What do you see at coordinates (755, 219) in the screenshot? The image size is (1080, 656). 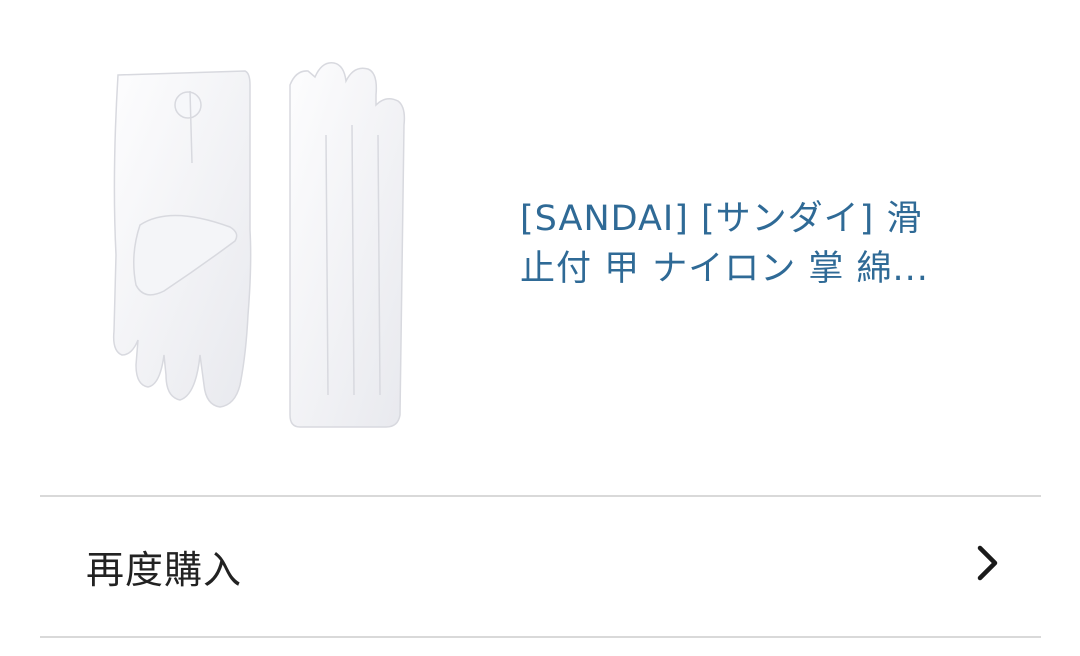 I see `product-title-line-1: [SANDAI] [サンダイ] 滑` at bounding box center [755, 219].